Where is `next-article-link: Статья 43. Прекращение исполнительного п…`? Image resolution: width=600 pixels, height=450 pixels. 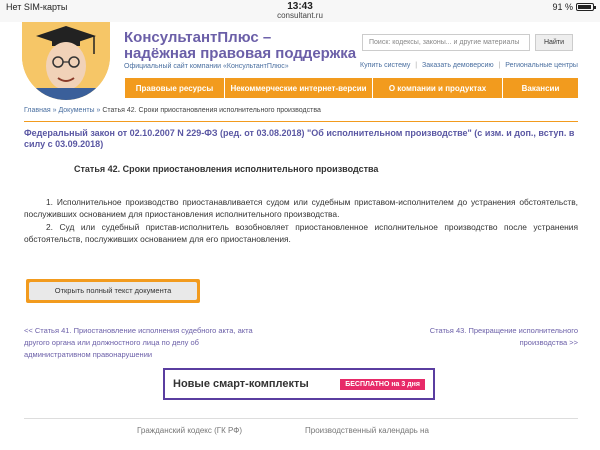
next-article-link: Статья 43. Прекращение исполнительного п… is located at coordinates (488, 337).